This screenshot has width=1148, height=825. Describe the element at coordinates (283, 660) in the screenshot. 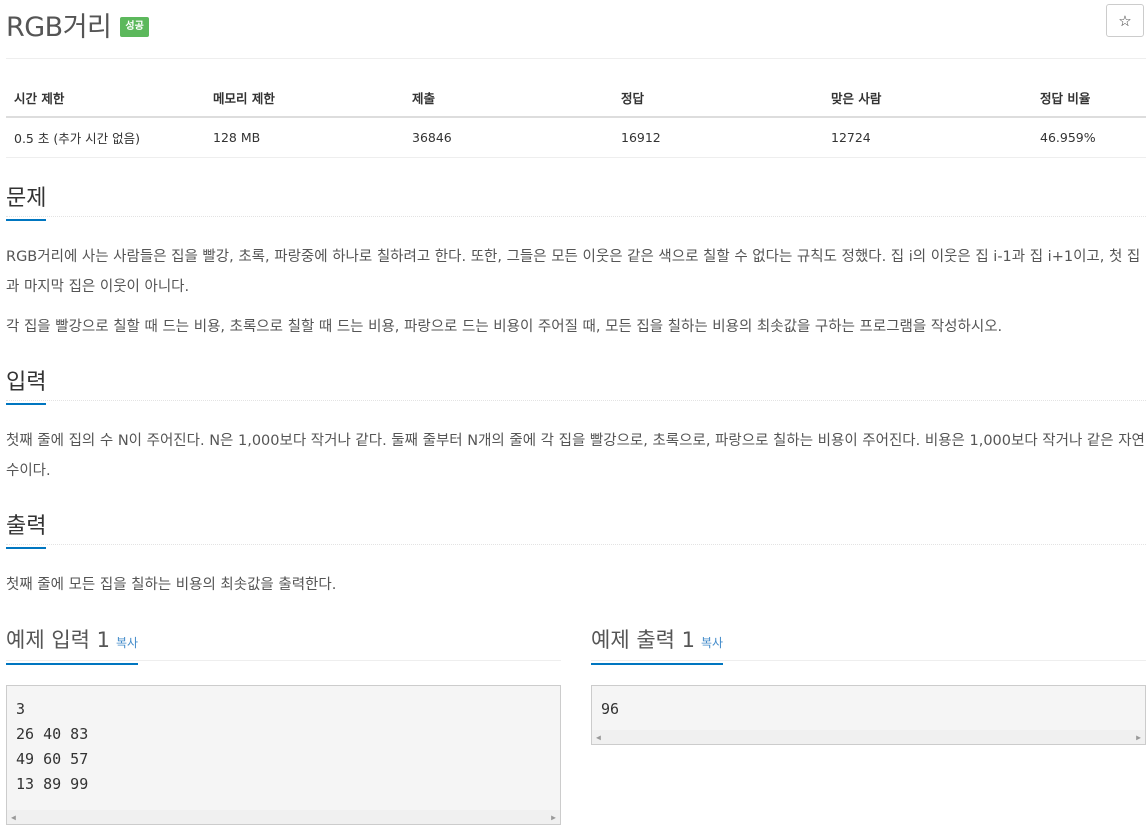

I see `sample-input-divider` at that location.